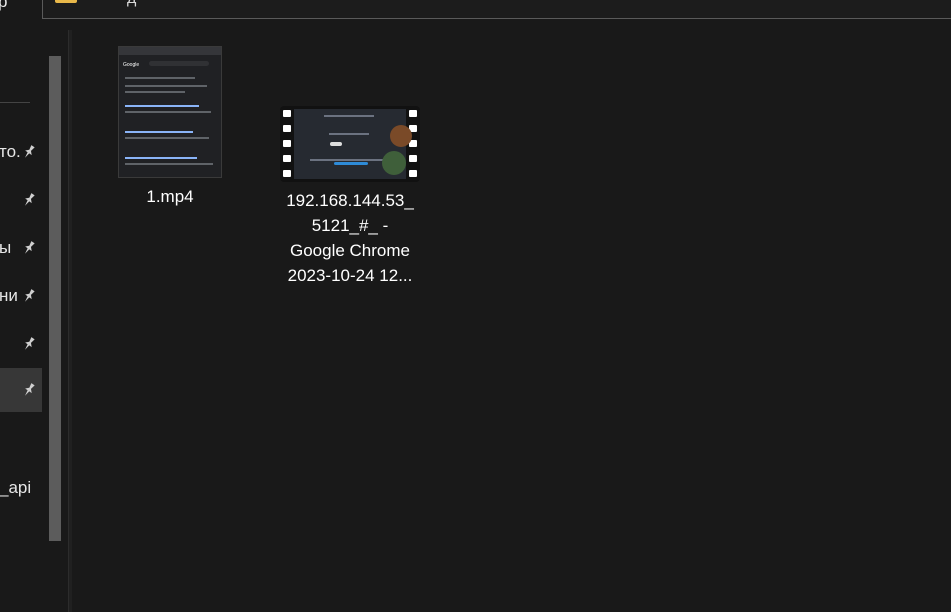 This screenshot has width=951, height=612. What do you see at coordinates (55, 298) in the screenshot?
I see `nav-scrollbar-thumb` at bounding box center [55, 298].